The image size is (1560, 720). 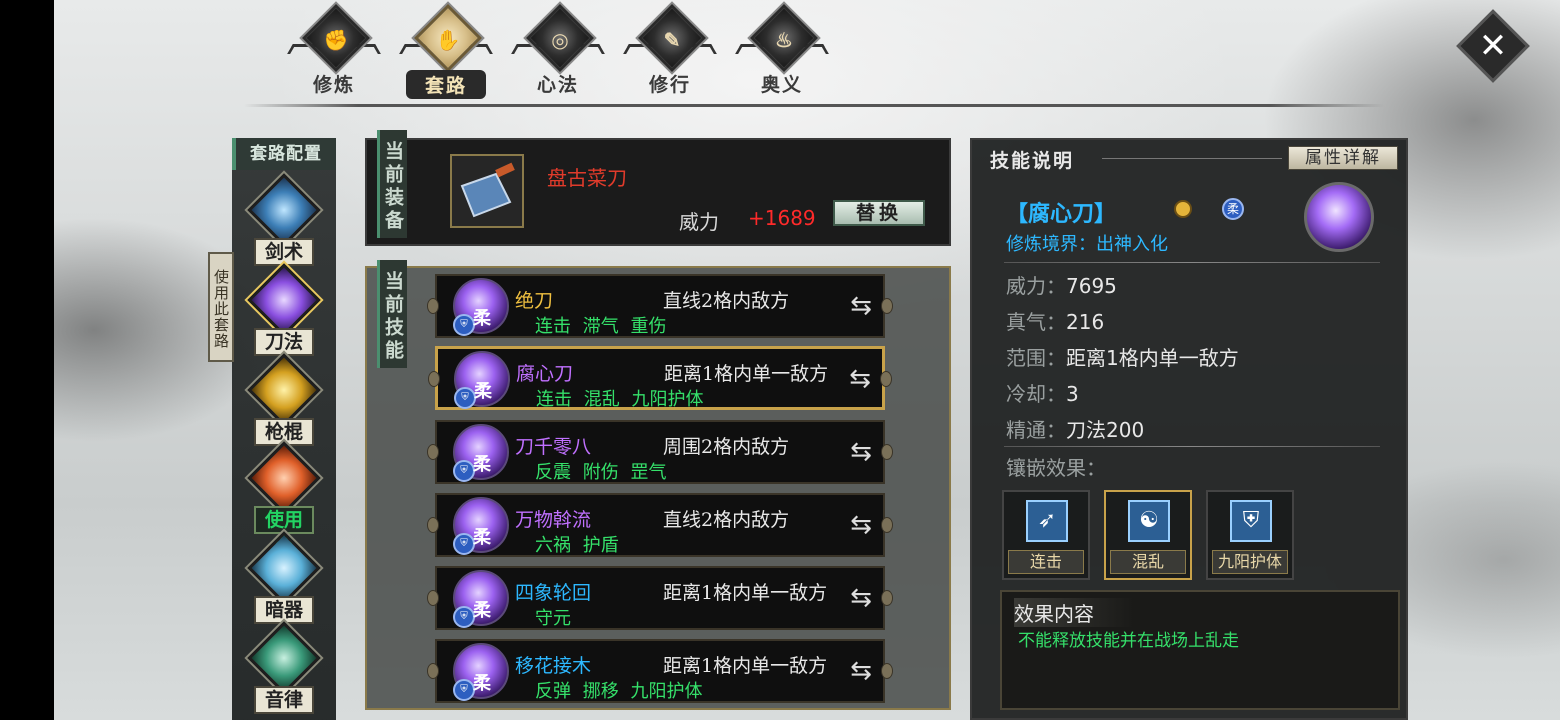 I want to click on weapon-blade: 刀法, so click(x=284, y=310).